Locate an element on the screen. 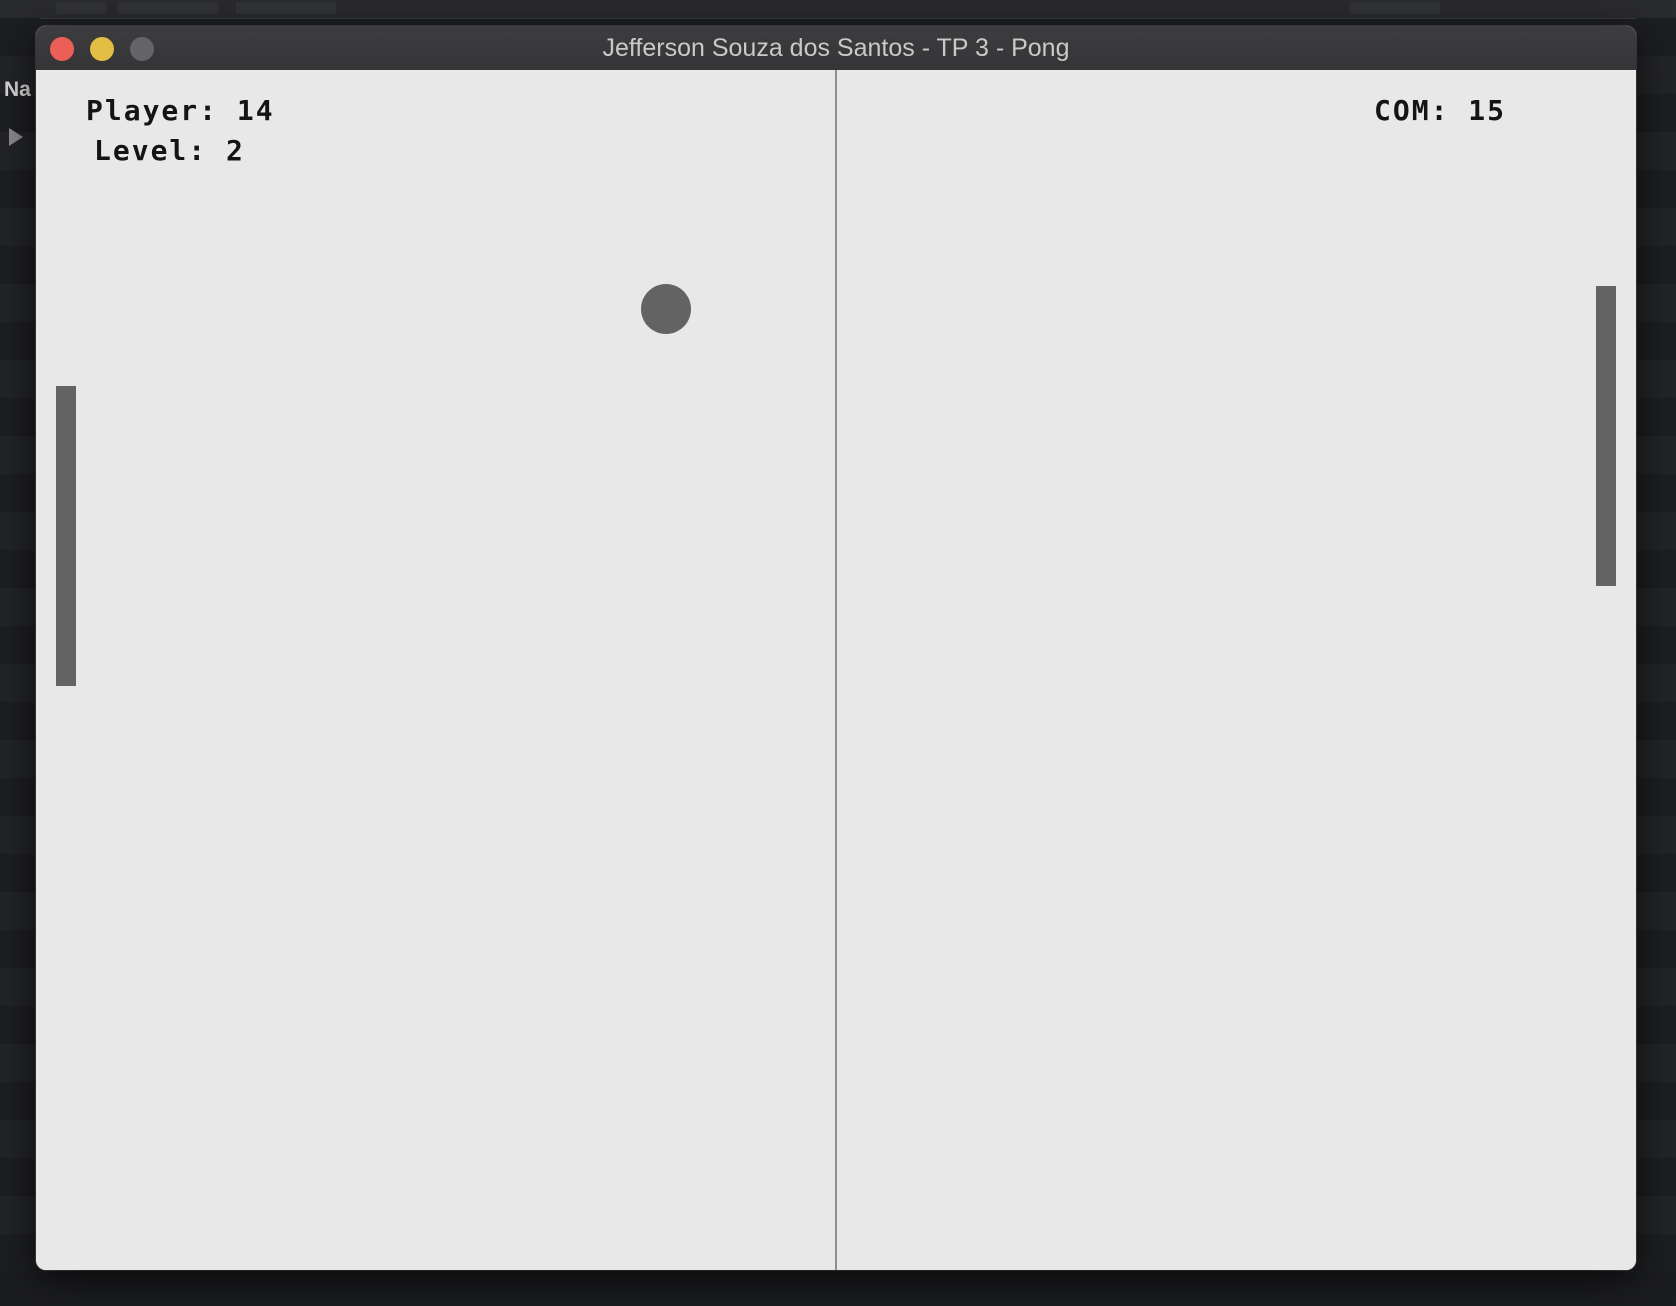 This screenshot has height=1306, width=1676. com-score: COM: 15 is located at coordinates (1440, 110).